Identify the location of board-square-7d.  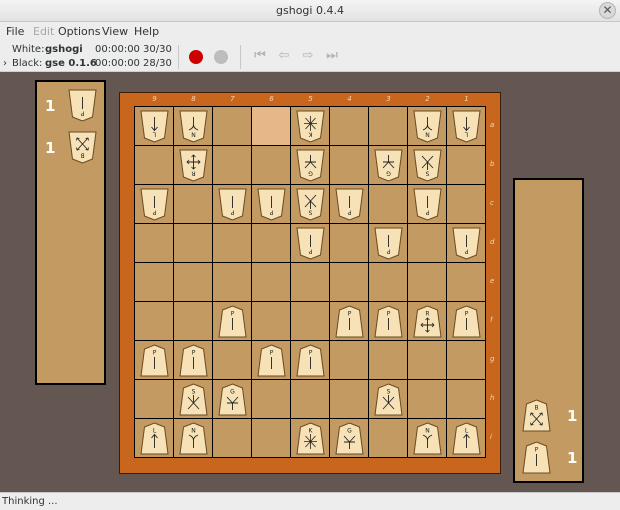
(232, 243).